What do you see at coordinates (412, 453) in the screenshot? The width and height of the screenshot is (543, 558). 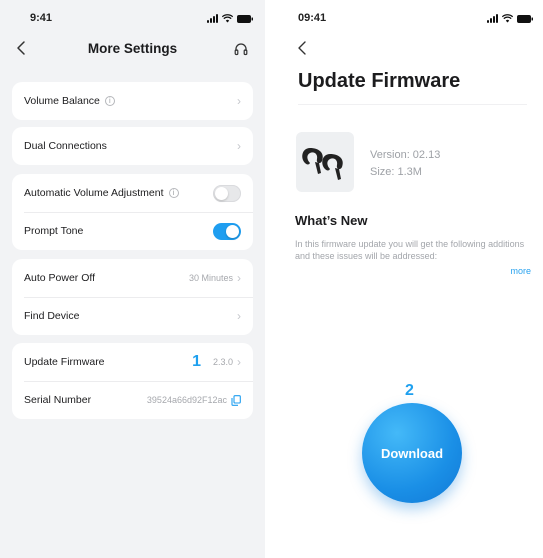 I see `download-button: Download` at bounding box center [412, 453].